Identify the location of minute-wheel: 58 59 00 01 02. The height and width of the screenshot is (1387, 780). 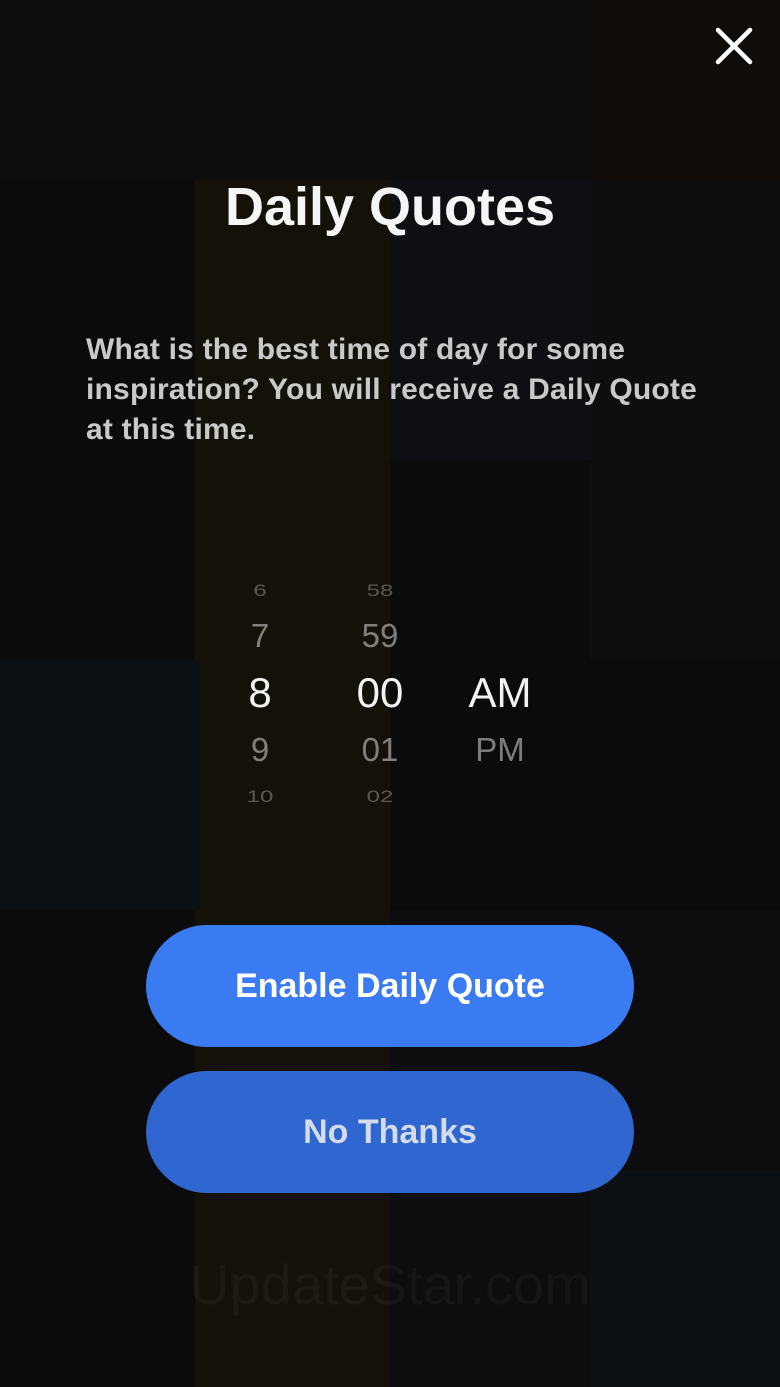
(380, 690).